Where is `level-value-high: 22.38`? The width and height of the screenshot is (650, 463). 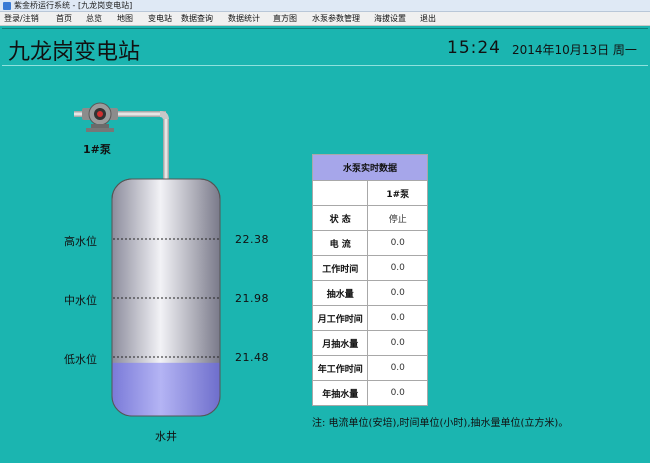 level-value-high: 22.38 is located at coordinates (252, 239).